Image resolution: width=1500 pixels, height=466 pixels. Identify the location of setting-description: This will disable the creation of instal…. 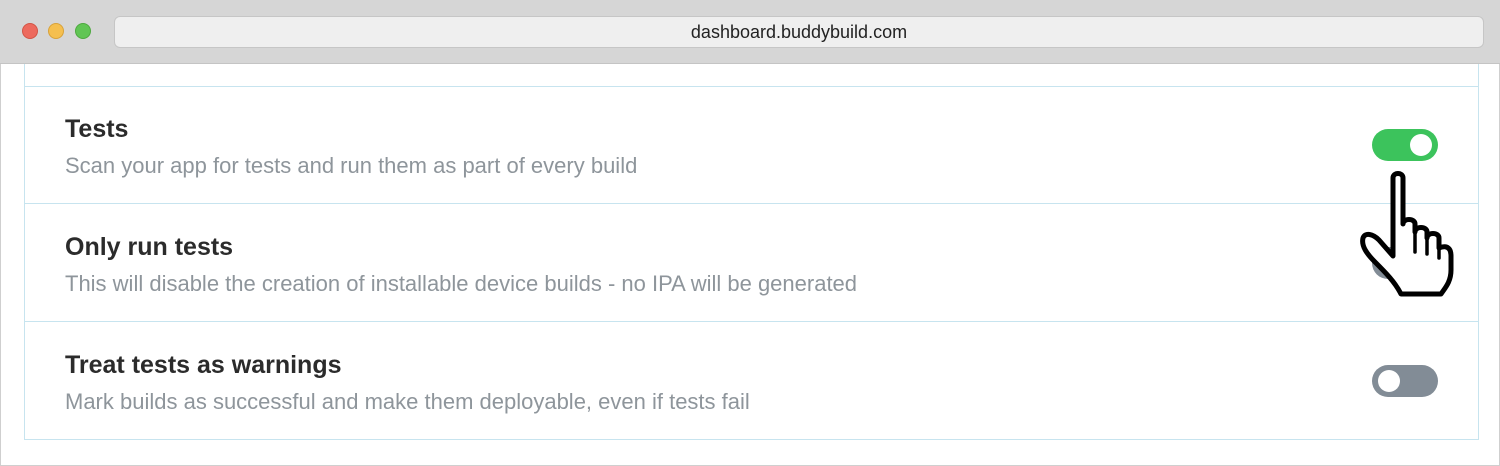
(461, 283).